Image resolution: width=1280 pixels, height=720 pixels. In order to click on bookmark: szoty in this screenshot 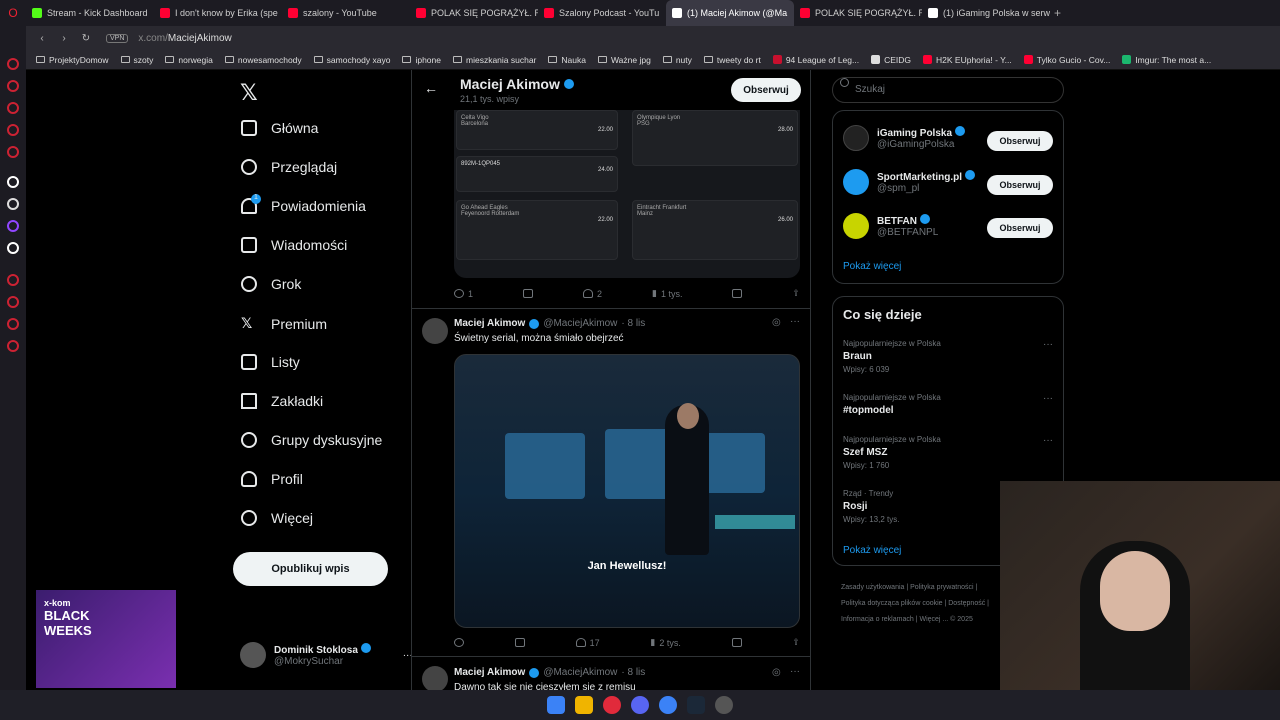, I will do `click(136, 60)`.